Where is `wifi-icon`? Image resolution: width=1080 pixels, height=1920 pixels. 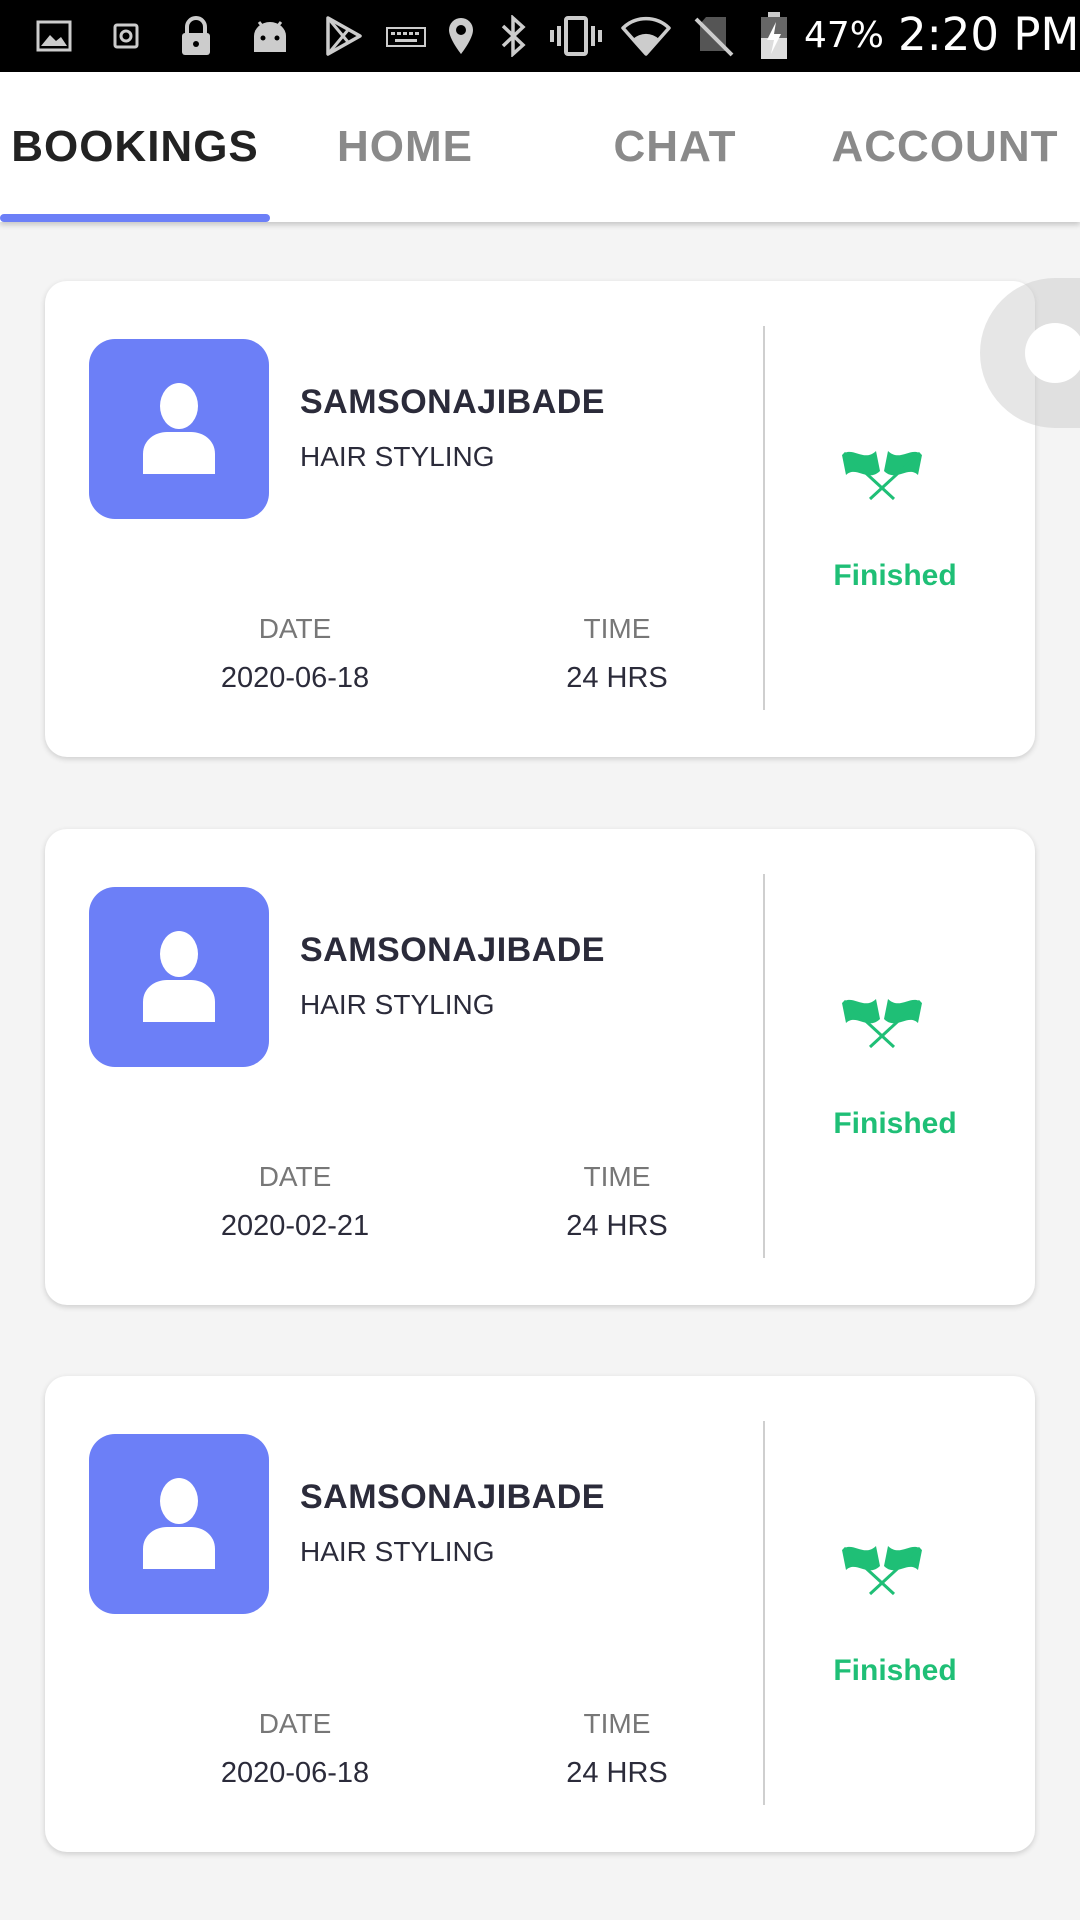 wifi-icon is located at coordinates (646, 36).